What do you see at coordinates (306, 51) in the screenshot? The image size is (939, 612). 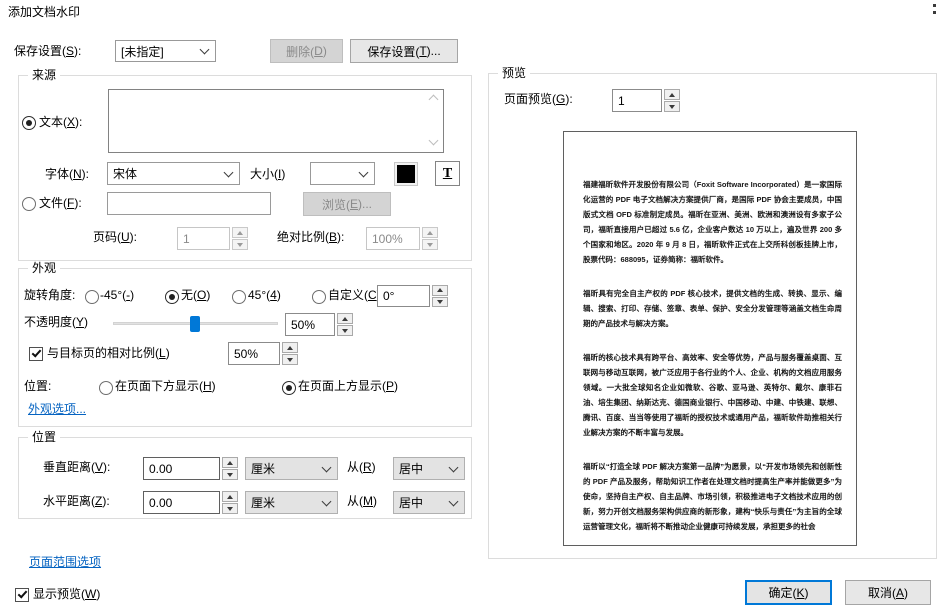 I see `delete-setting-button: 删除(D)` at bounding box center [306, 51].